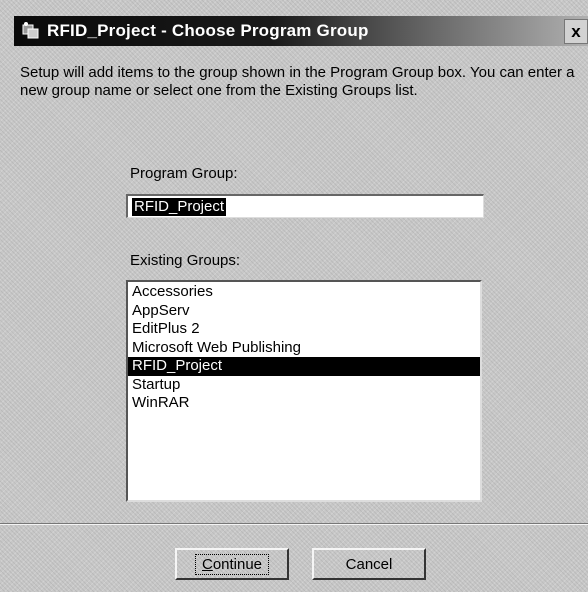 The image size is (588, 592). I want to click on list-item: Accessories, so click(304, 292).